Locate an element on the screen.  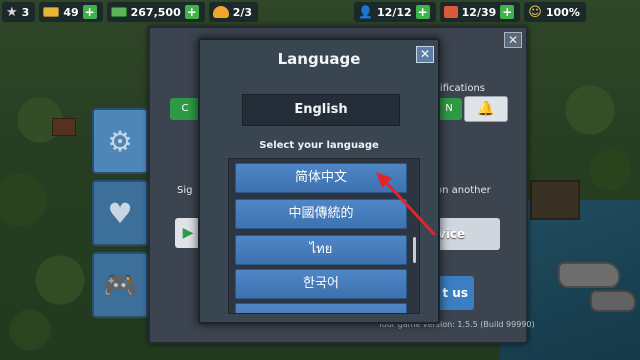
language-option-partial is located at coordinates (321, 308).